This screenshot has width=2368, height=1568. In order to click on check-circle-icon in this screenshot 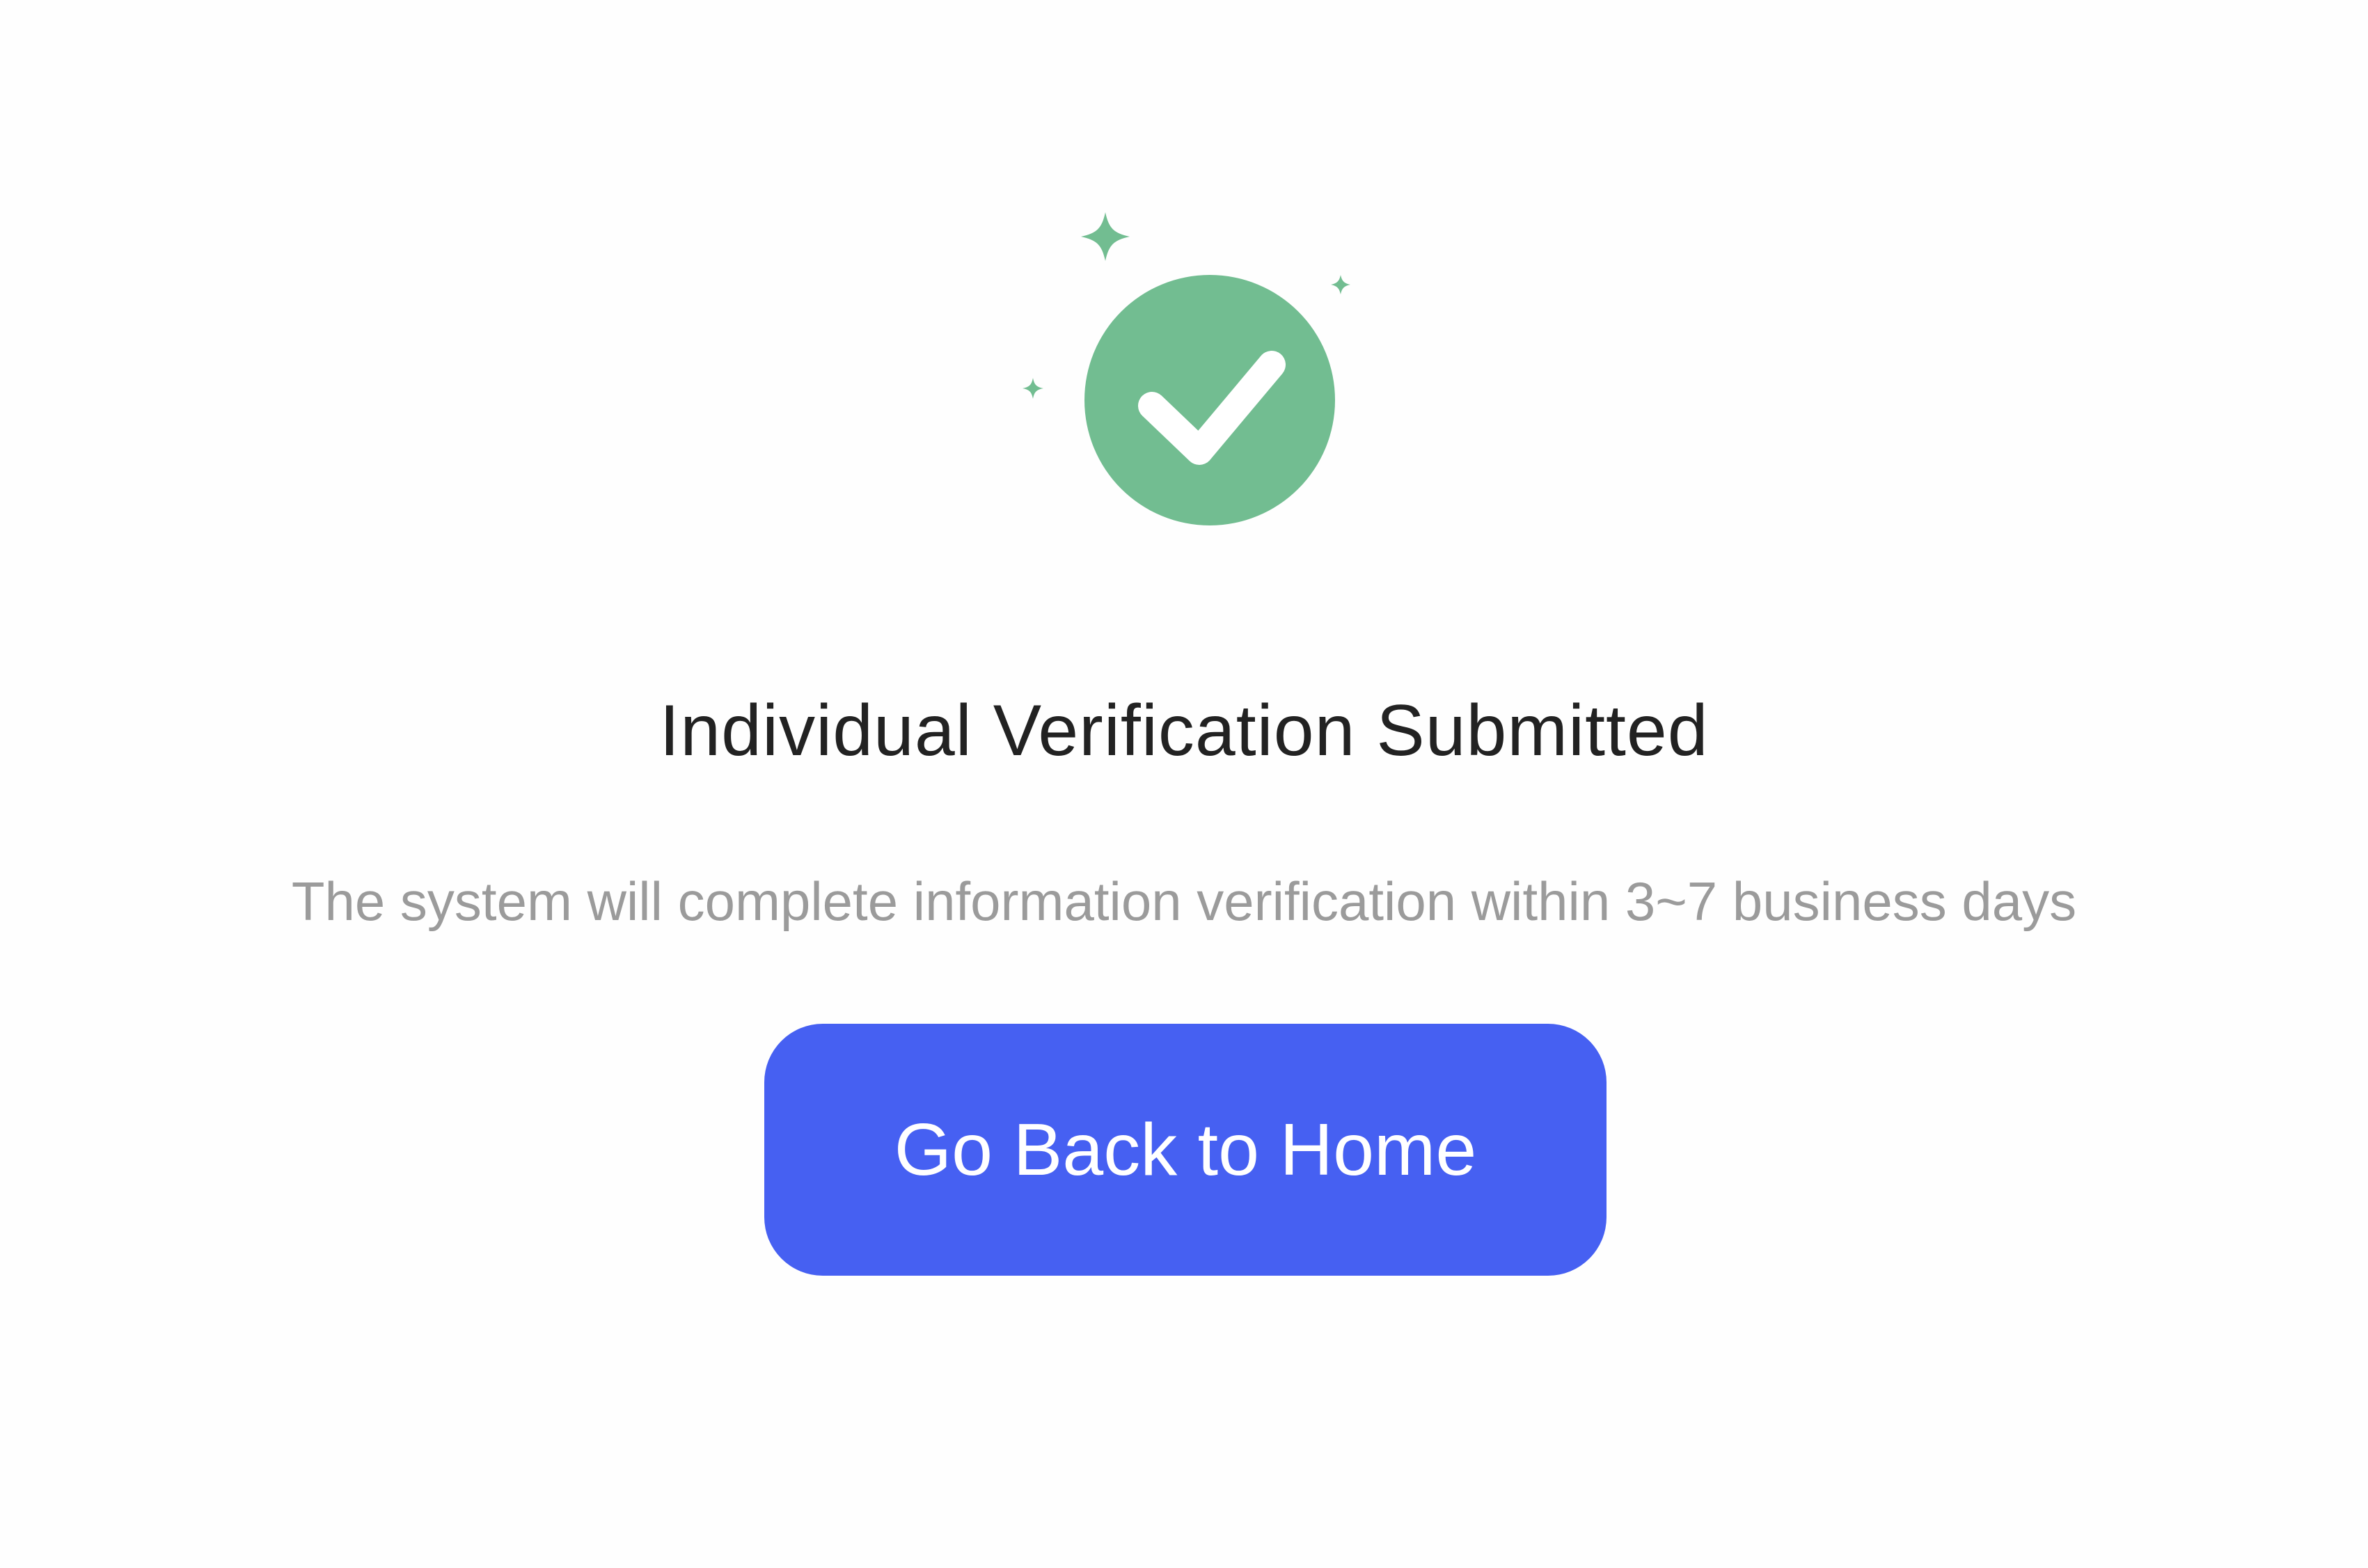, I will do `click(1210, 400)`.